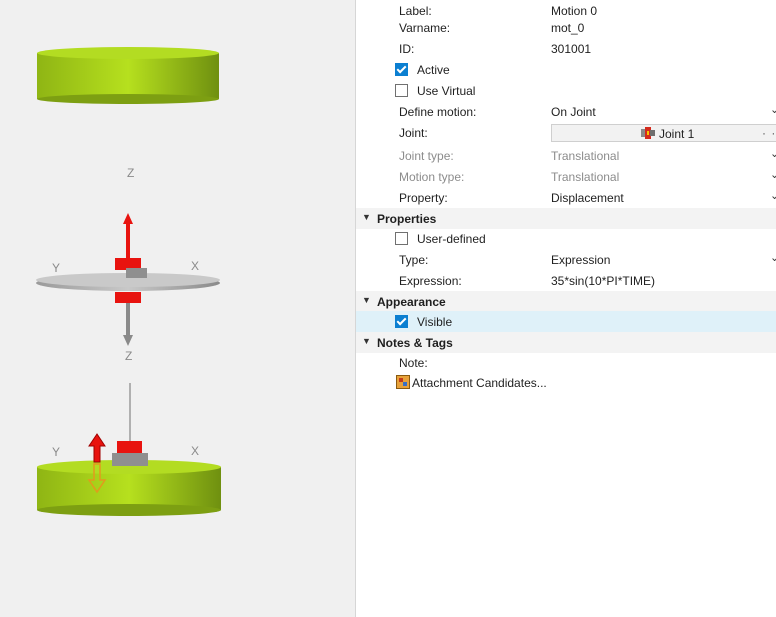  I want to click on active-checkbox, so click(401, 69).